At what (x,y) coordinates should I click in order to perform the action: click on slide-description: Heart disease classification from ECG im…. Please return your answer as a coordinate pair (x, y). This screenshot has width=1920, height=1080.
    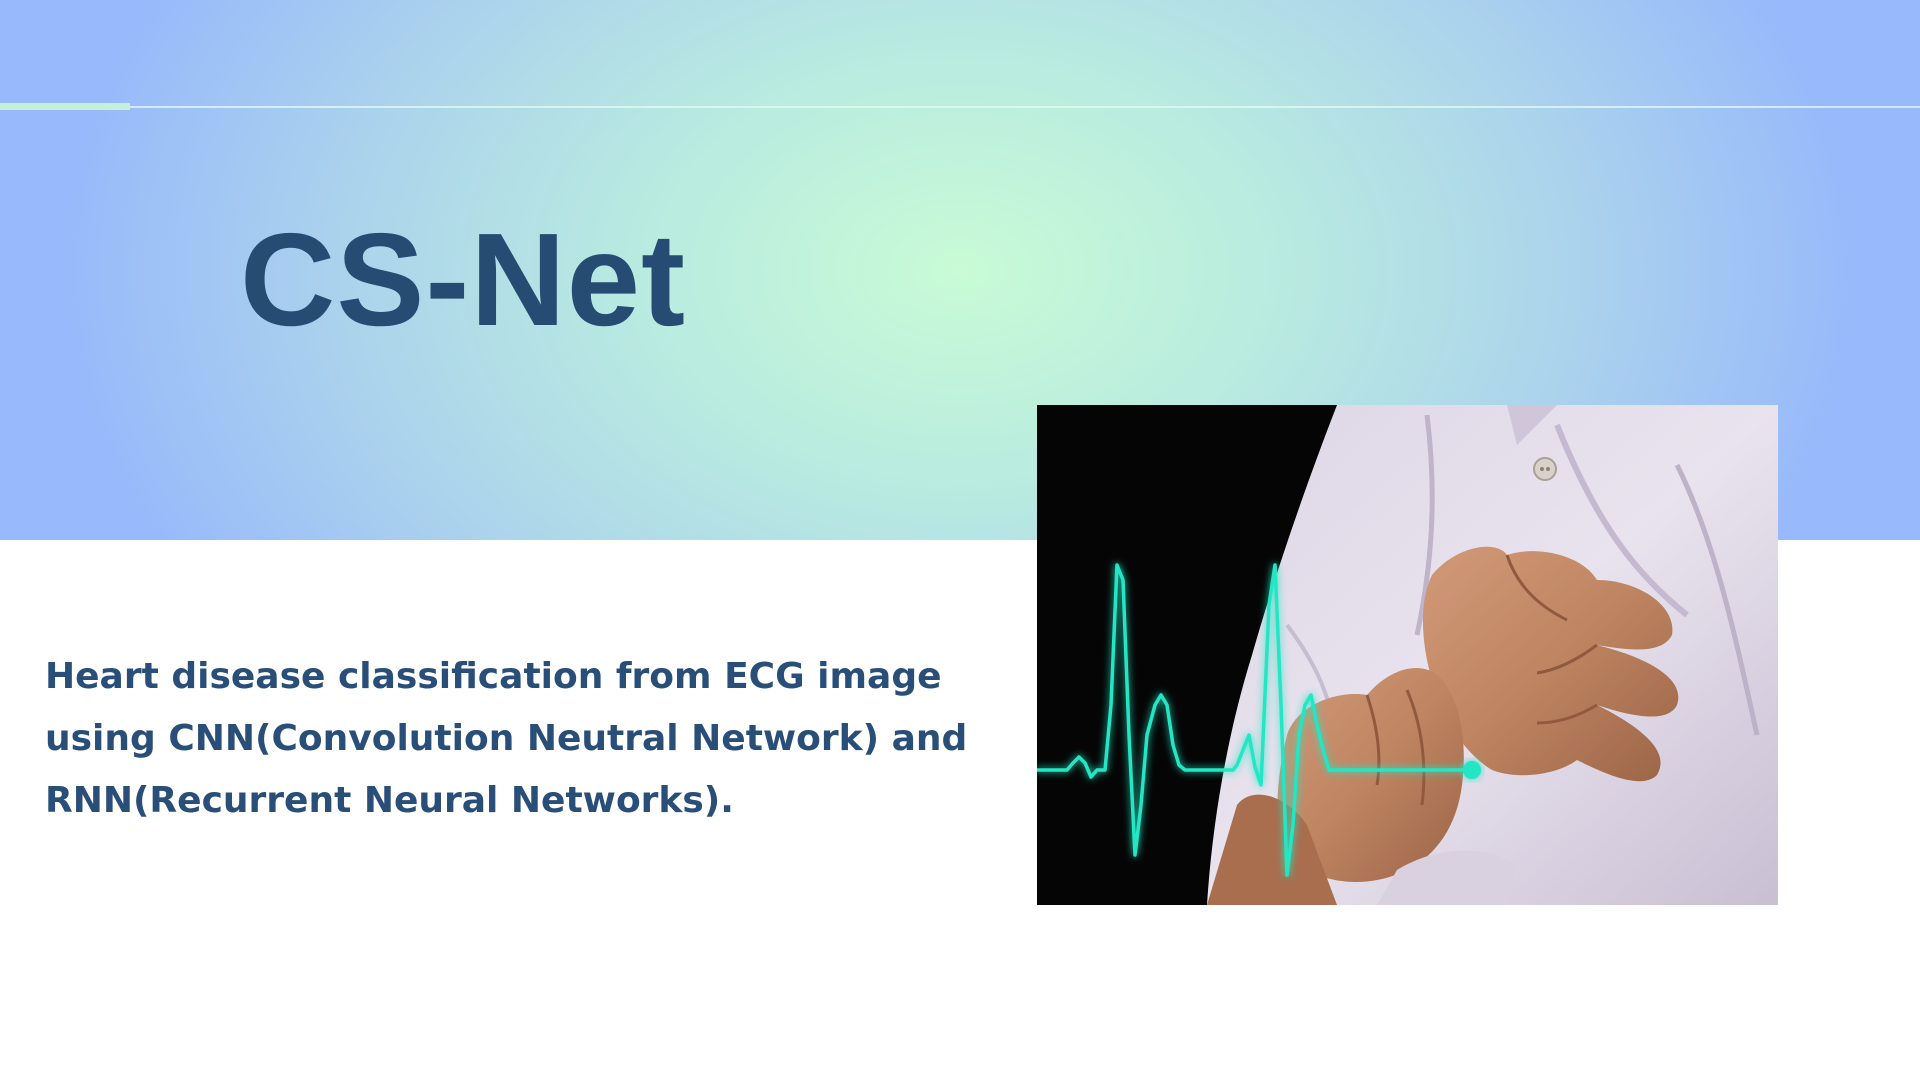
    Looking at the image, I should click on (506, 738).